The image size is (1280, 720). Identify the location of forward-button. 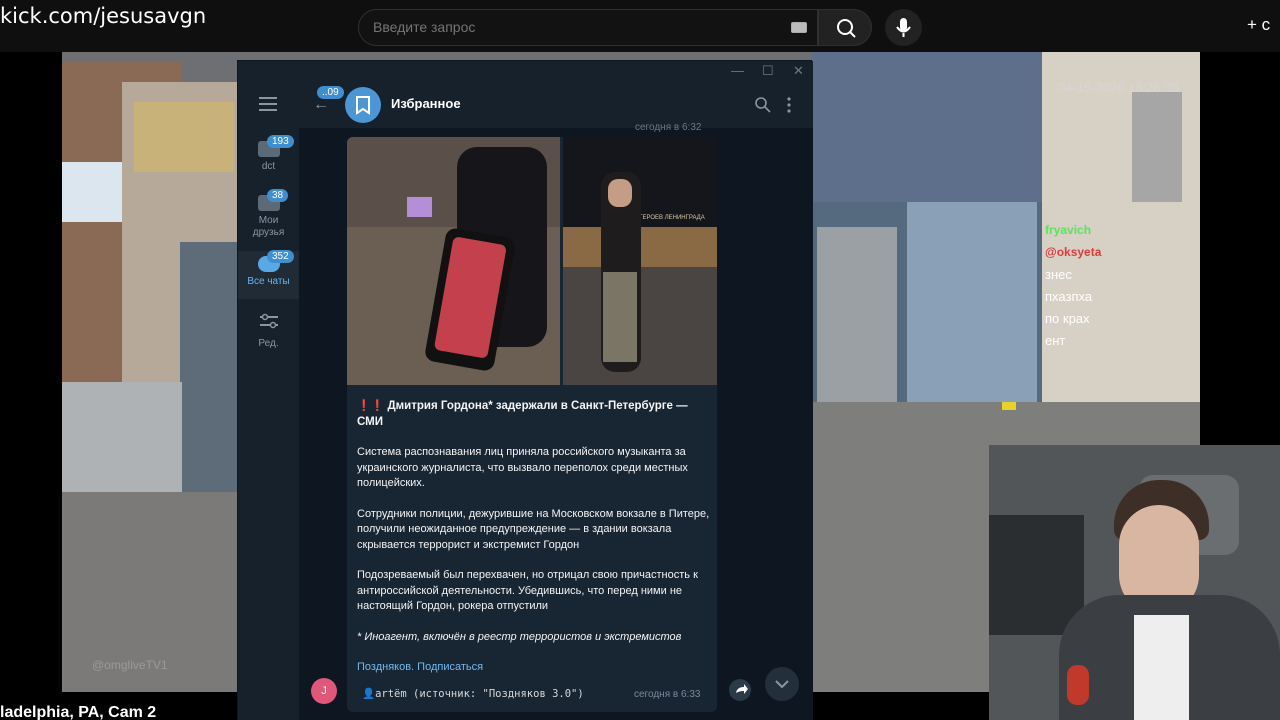
(740, 690).